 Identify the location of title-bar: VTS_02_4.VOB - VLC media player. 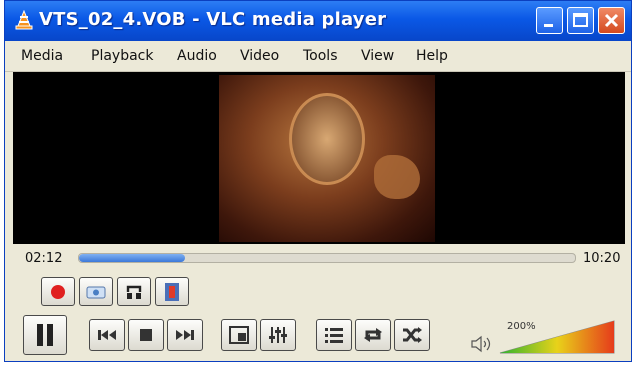
(318, 21).